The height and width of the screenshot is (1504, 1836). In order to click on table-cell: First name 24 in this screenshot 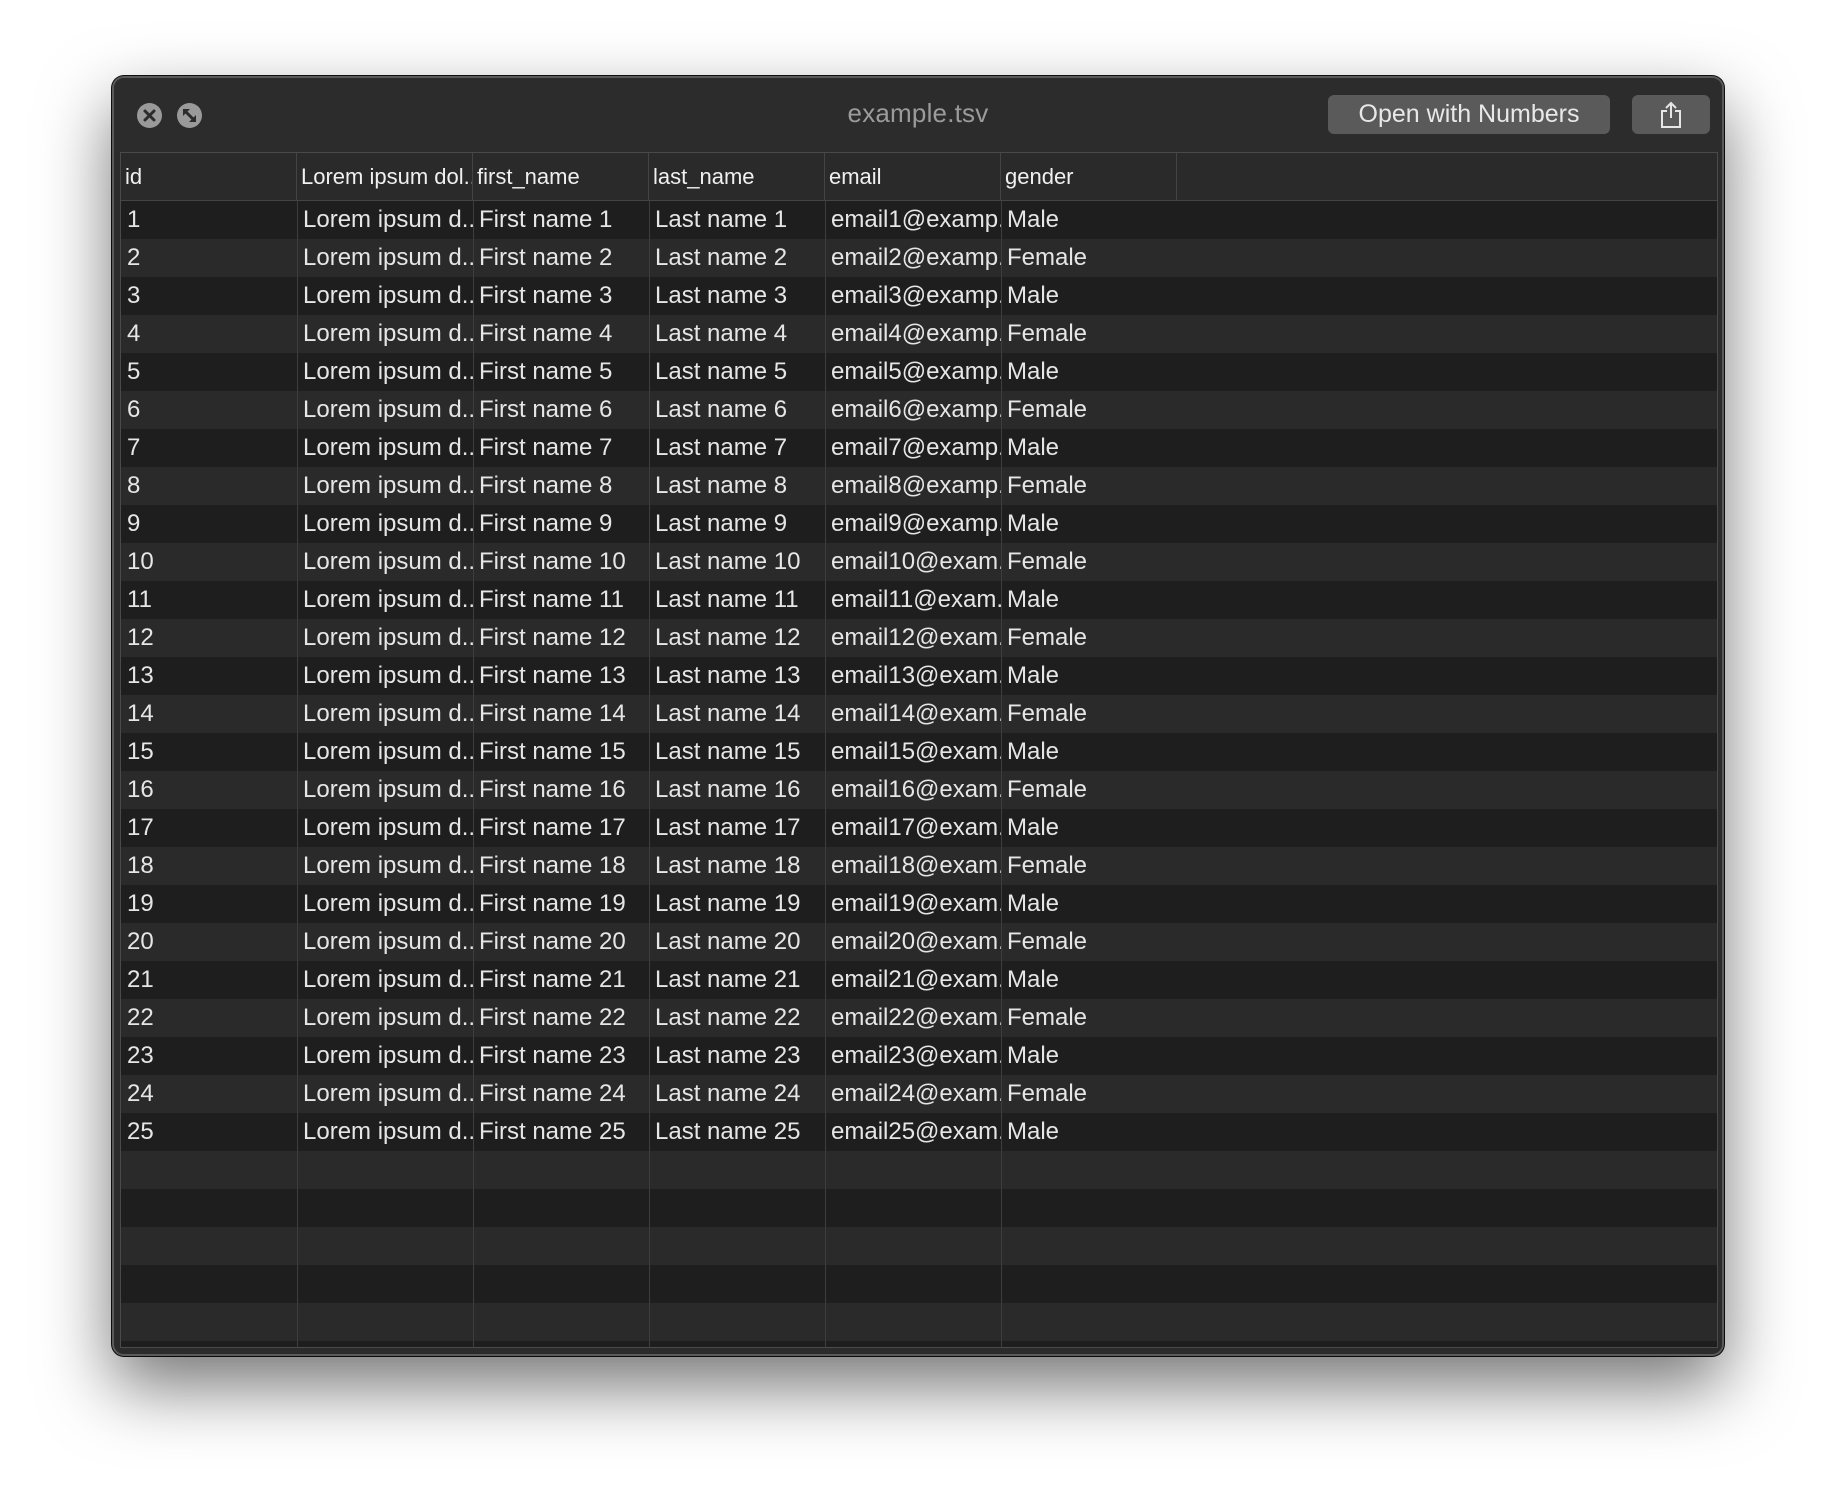, I will do `click(552, 1093)`.